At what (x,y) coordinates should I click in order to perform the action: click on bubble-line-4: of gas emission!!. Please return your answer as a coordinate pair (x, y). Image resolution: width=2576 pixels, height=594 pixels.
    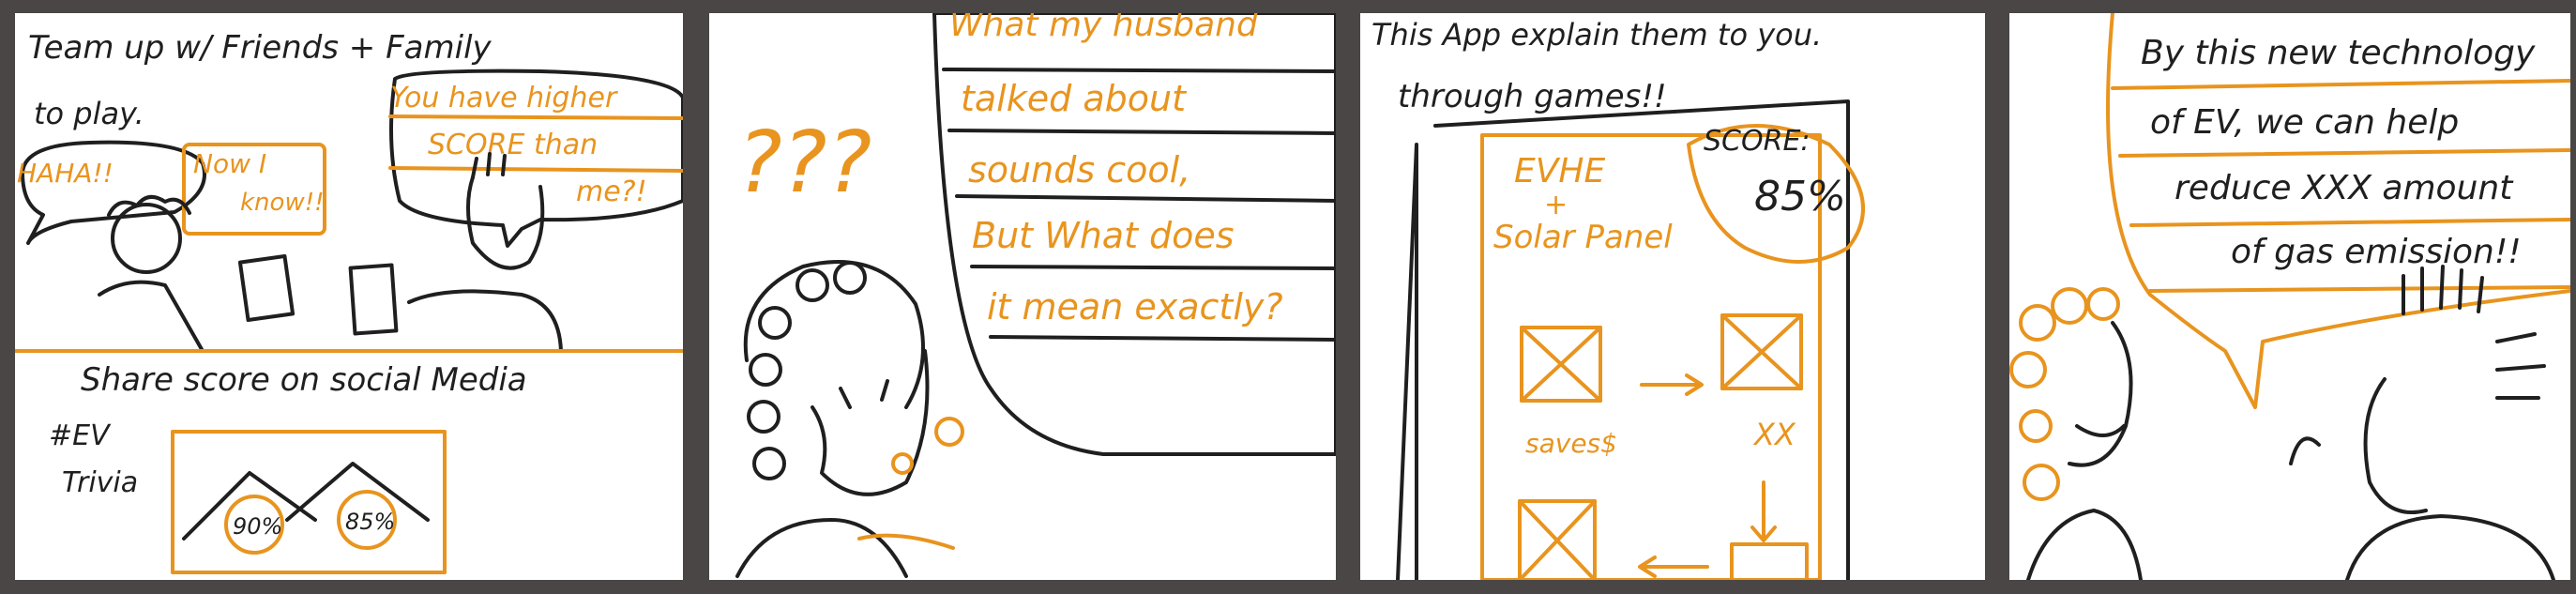
    Looking at the image, I should click on (2376, 252).